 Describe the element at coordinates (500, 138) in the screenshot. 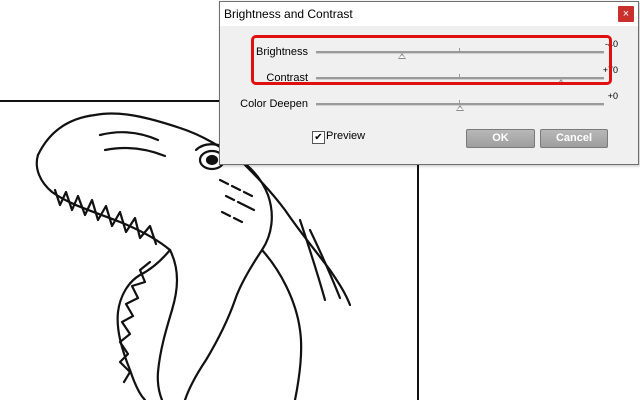

I see `ok-button: OK` at that location.